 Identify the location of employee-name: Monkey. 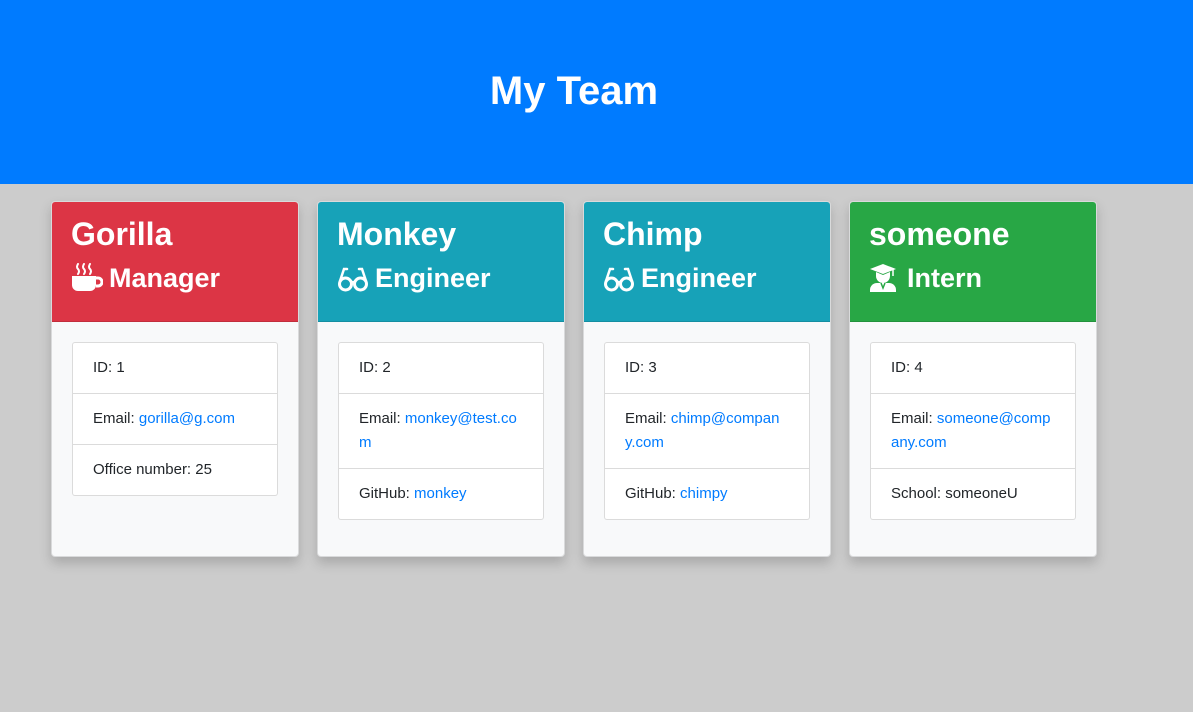
(397, 234).